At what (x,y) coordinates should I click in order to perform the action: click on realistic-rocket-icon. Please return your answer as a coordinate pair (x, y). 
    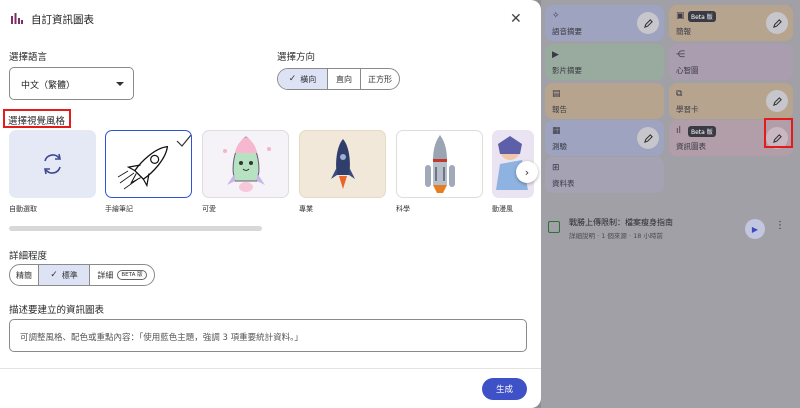
    Looking at the image, I should click on (440, 164).